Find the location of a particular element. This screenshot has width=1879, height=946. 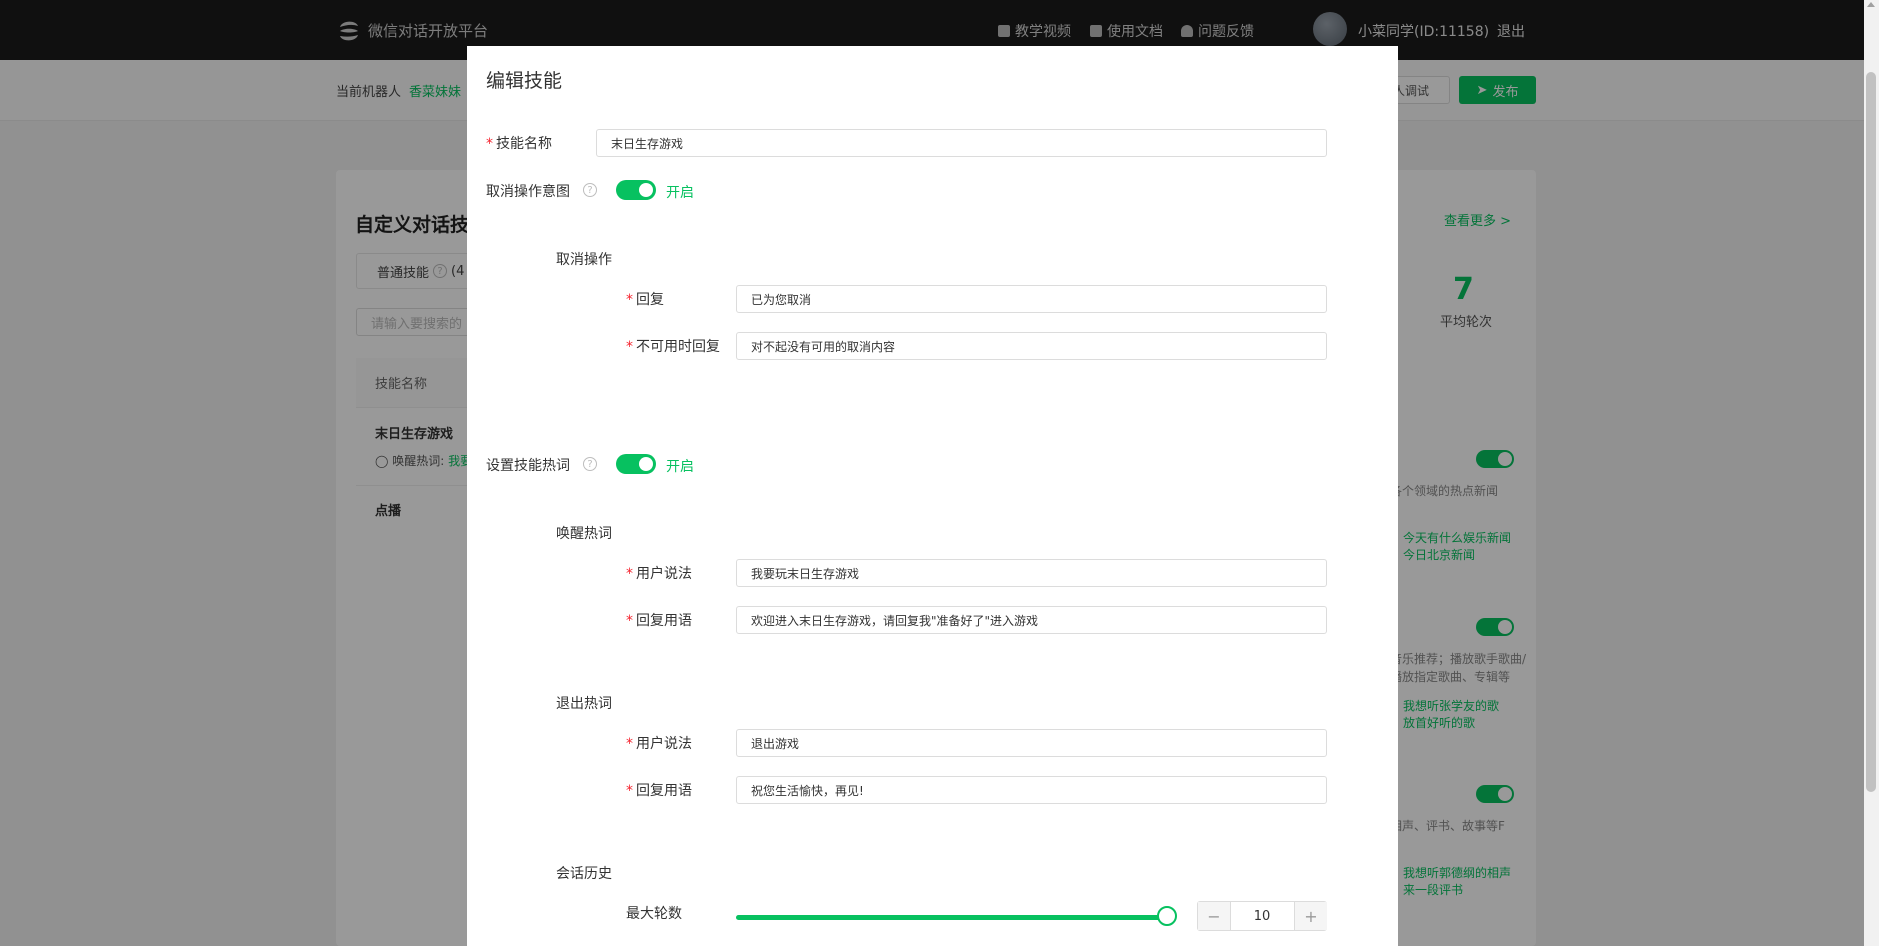

increment-button: + is located at coordinates (1310, 916).